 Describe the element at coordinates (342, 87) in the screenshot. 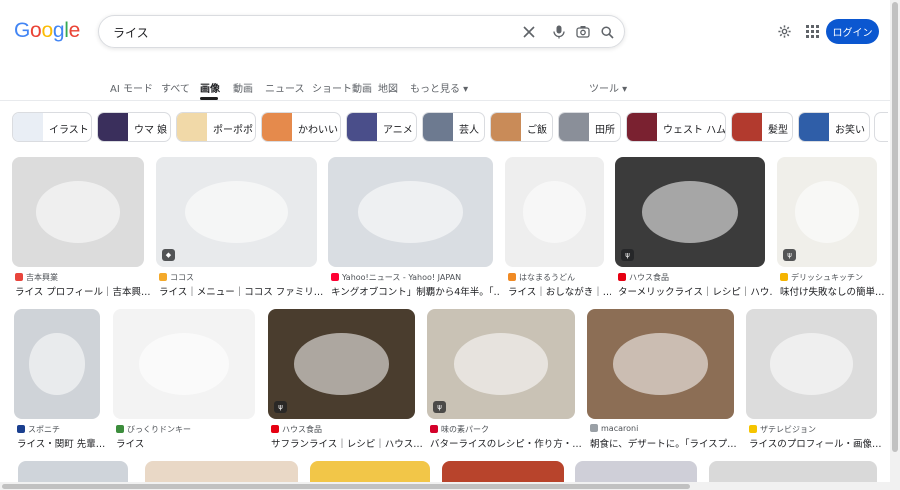

I see `tab-5: ショート動画` at that location.